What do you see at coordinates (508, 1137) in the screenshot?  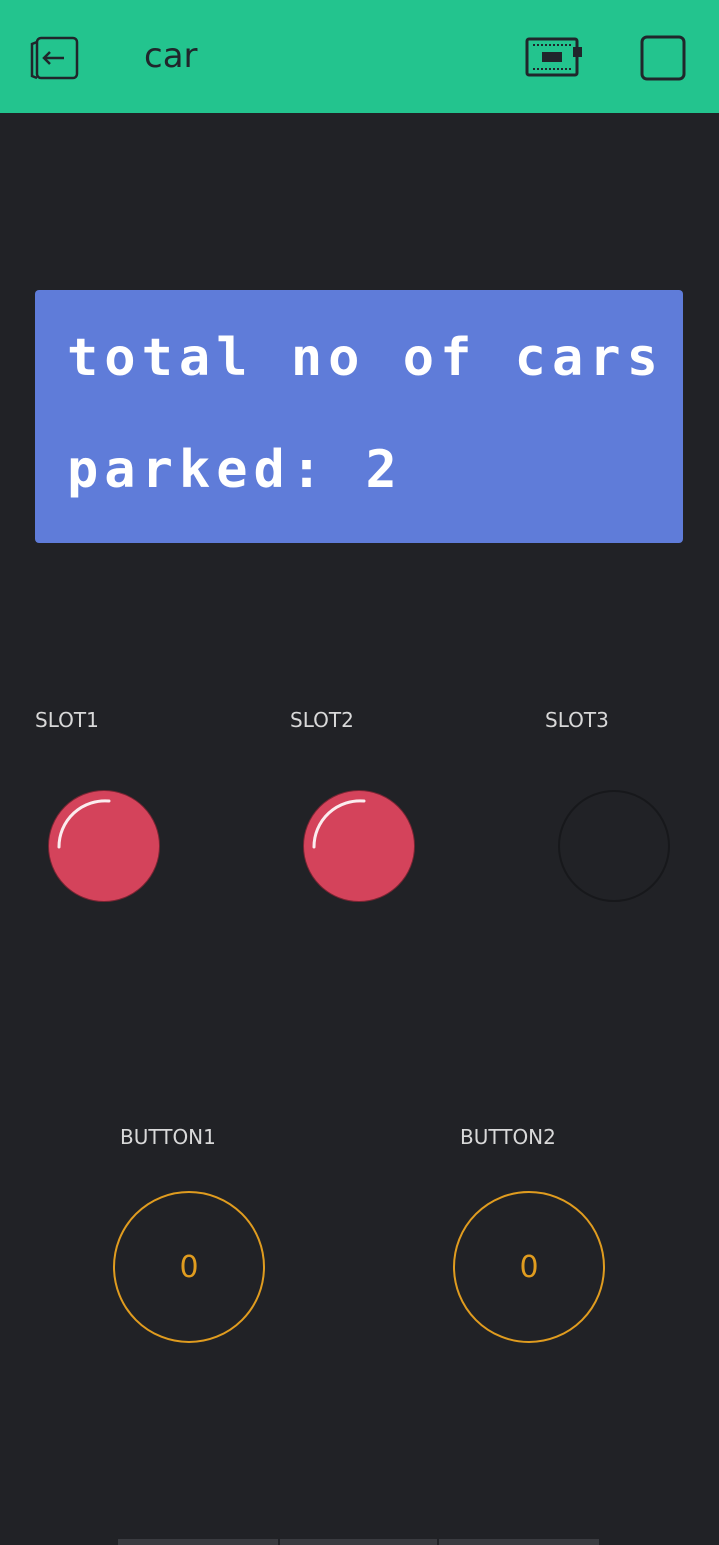 I see `button2-label: BUTTON2` at bounding box center [508, 1137].